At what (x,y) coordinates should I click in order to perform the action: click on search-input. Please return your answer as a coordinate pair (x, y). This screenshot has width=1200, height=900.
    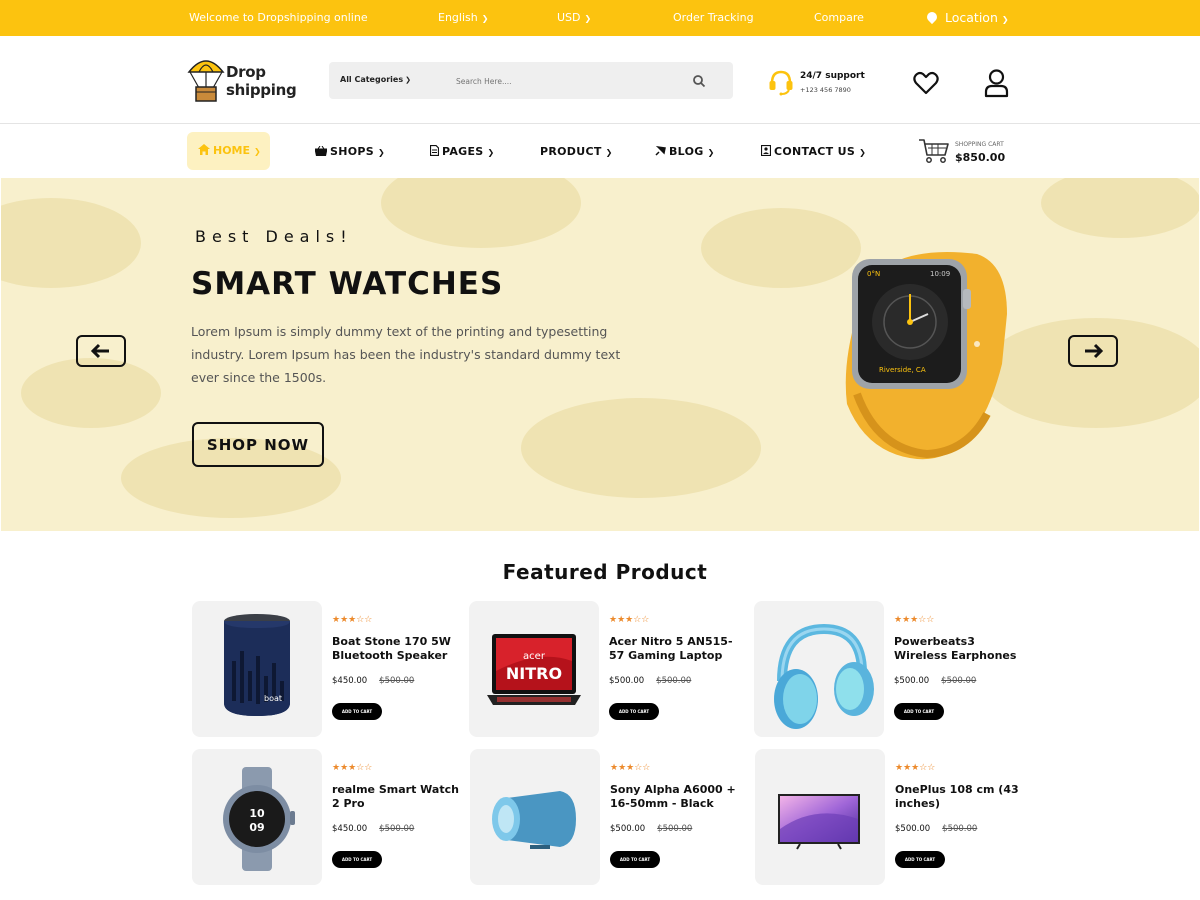
    Looking at the image, I should click on (566, 81).